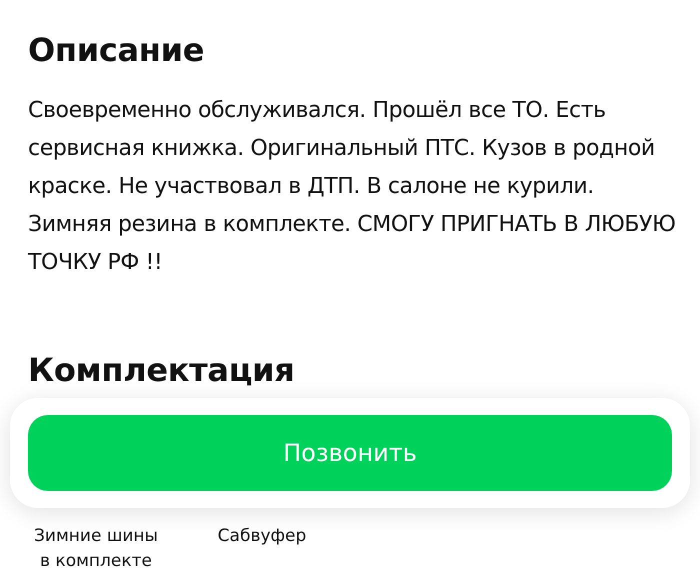  Describe the element at coordinates (262, 536) in the screenshot. I see `feature-label: Сабвуфер` at that location.